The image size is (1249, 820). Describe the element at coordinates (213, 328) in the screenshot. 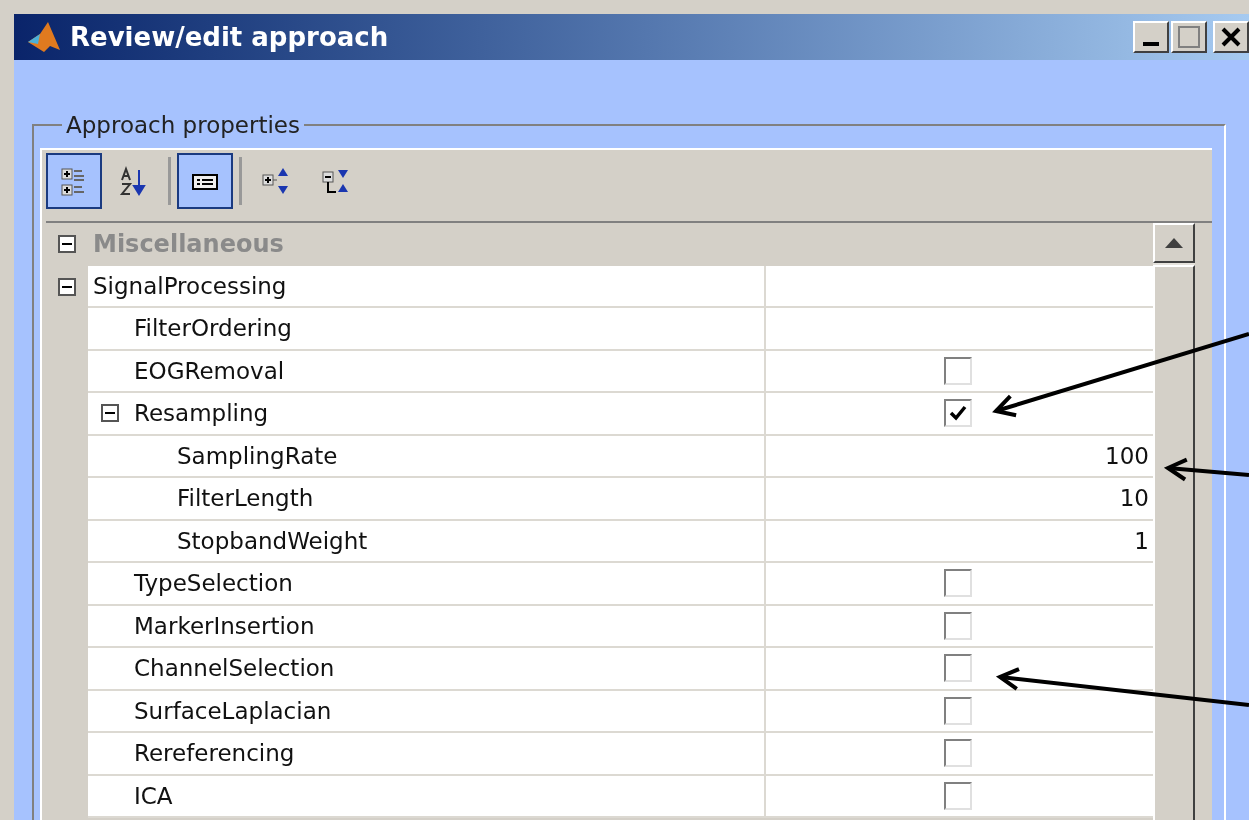

I see `property-name: FilterOrdering` at that location.